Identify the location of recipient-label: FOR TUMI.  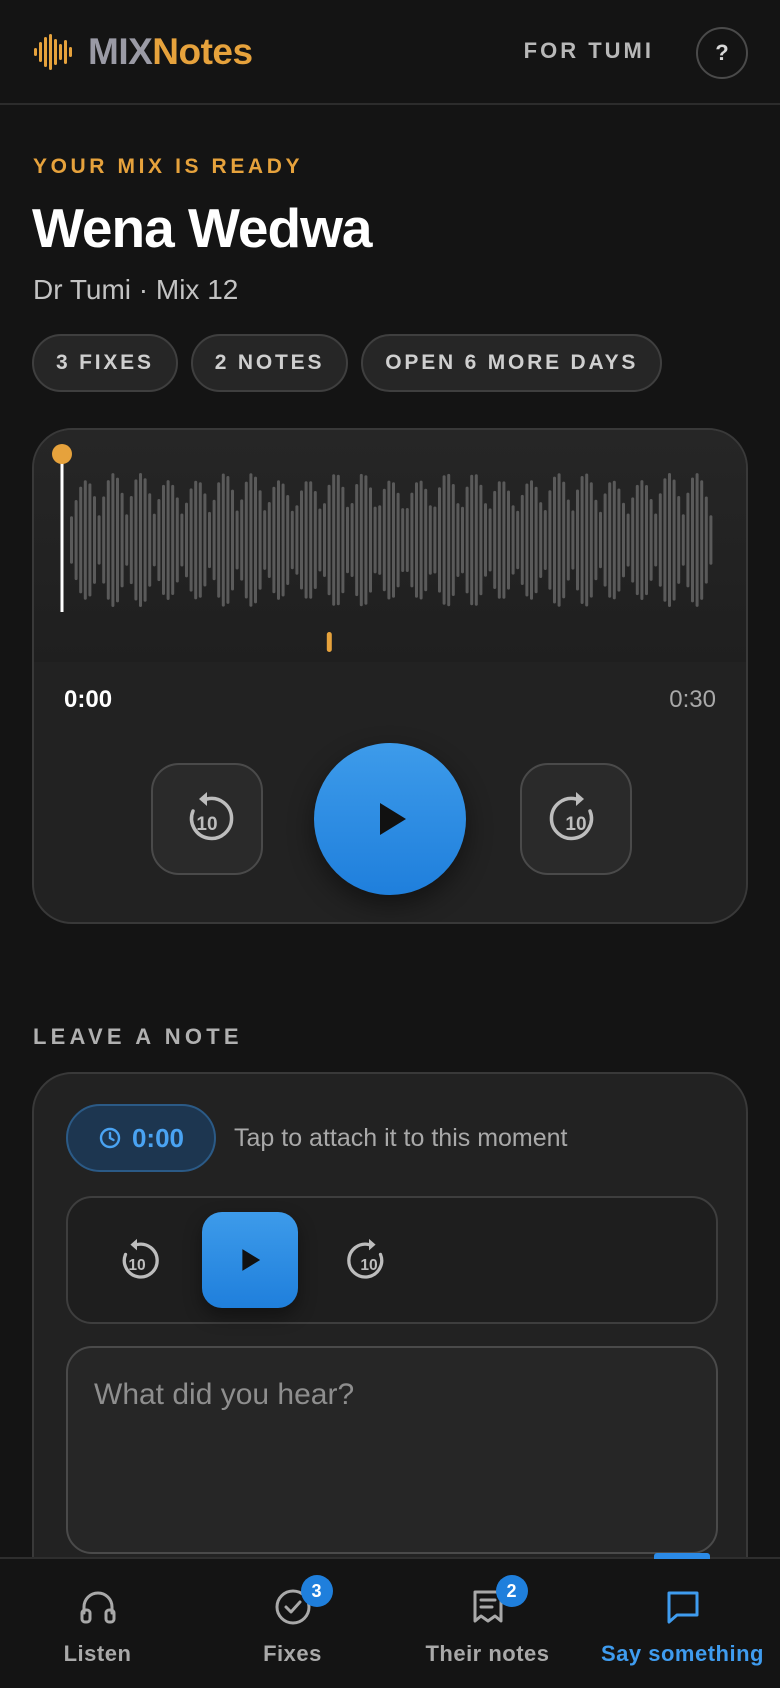
(588, 50).